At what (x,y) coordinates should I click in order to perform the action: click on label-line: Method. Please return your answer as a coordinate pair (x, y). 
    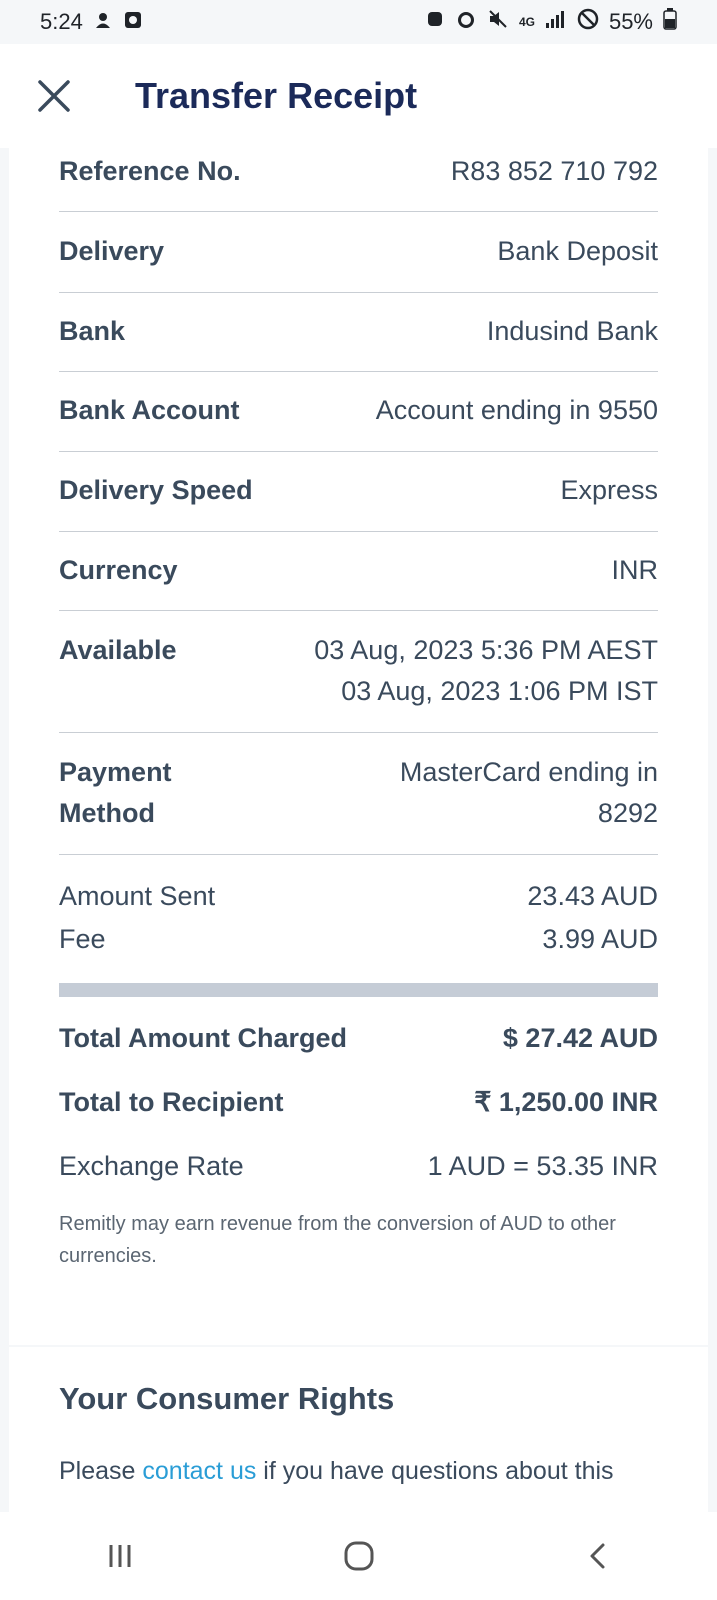
    Looking at the image, I should click on (107, 813).